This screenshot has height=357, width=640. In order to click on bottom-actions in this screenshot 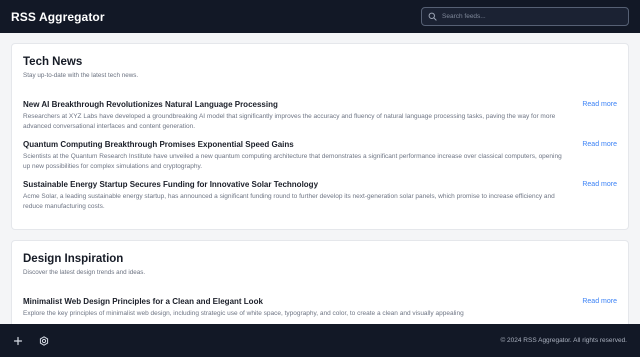, I will do `click(31, 340)`.